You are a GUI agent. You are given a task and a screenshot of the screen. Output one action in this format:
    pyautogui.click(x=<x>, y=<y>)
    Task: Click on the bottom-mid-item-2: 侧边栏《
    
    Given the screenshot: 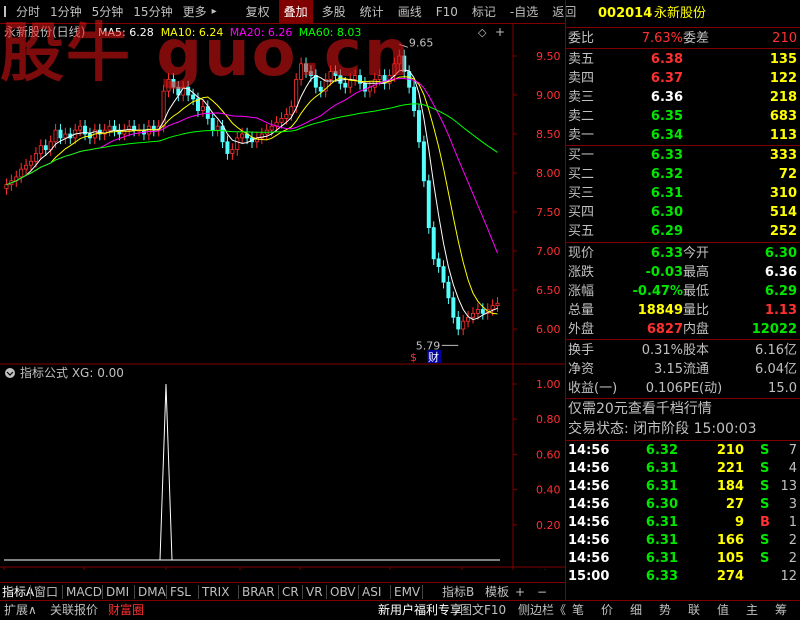 What is the action you would take?
    pyautogui.click(x=542, y=610)
    